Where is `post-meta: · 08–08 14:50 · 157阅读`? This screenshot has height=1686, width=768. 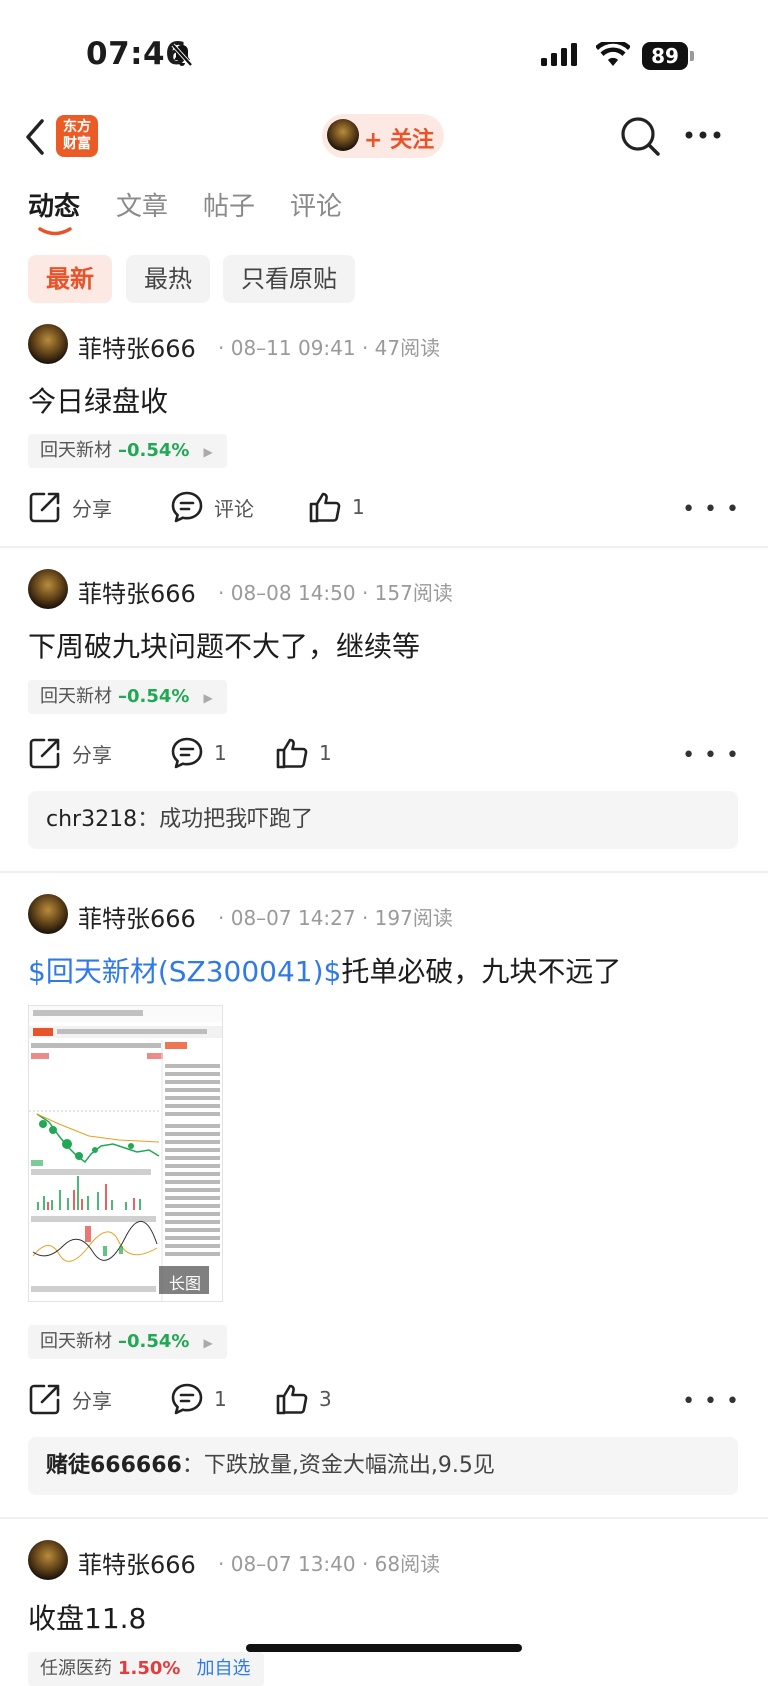
post-meta: · 08–08 14:50 · 157阅读 is located at coordinates (335, 593).